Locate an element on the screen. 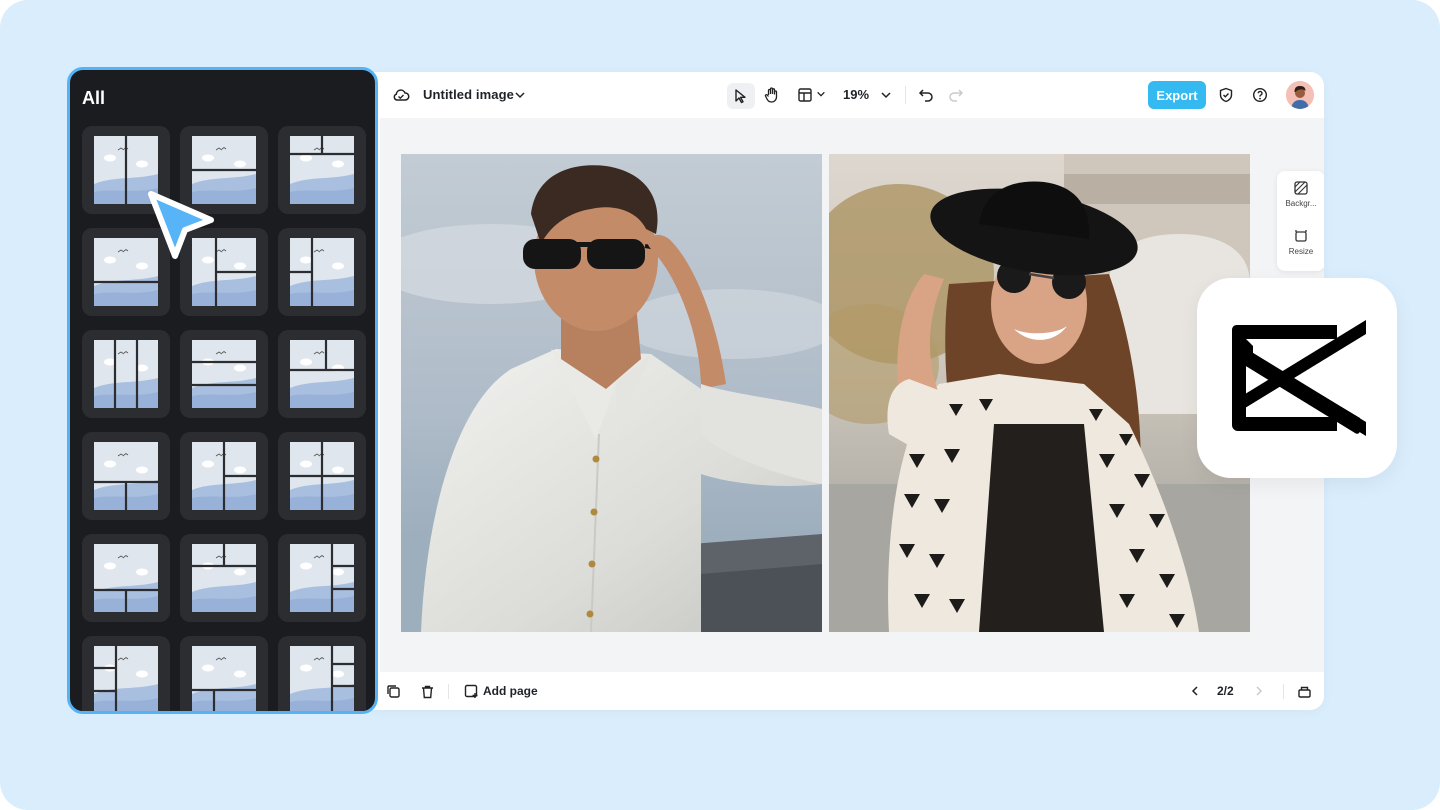 The image size is (1440, 810). trash-icon is located at coordinates (427, 691).